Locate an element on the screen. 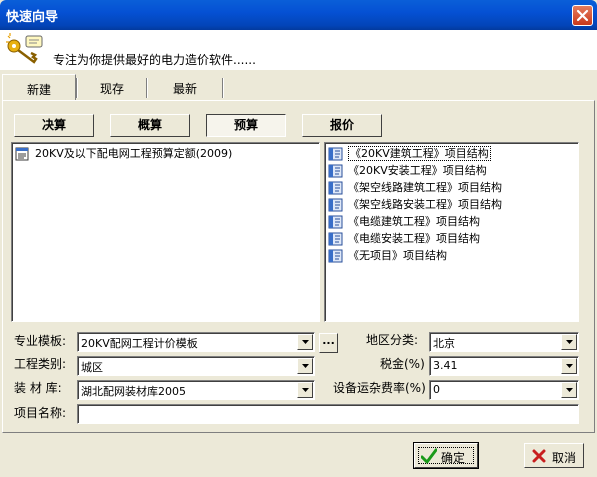 This screenshot has width=597, height=477. project-name-label: 项目名称: is located at coordinates (40, 413).